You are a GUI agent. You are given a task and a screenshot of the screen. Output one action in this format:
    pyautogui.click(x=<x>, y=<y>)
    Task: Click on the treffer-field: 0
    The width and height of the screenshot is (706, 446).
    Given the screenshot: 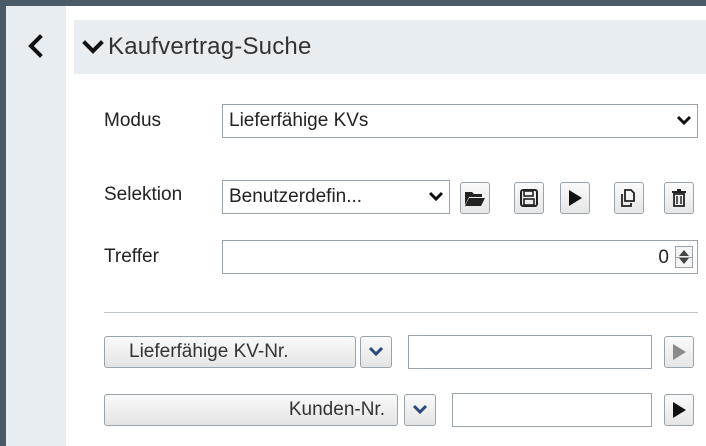 What is the action you would take?
    pyautogui.click(x=460, y=257)
    